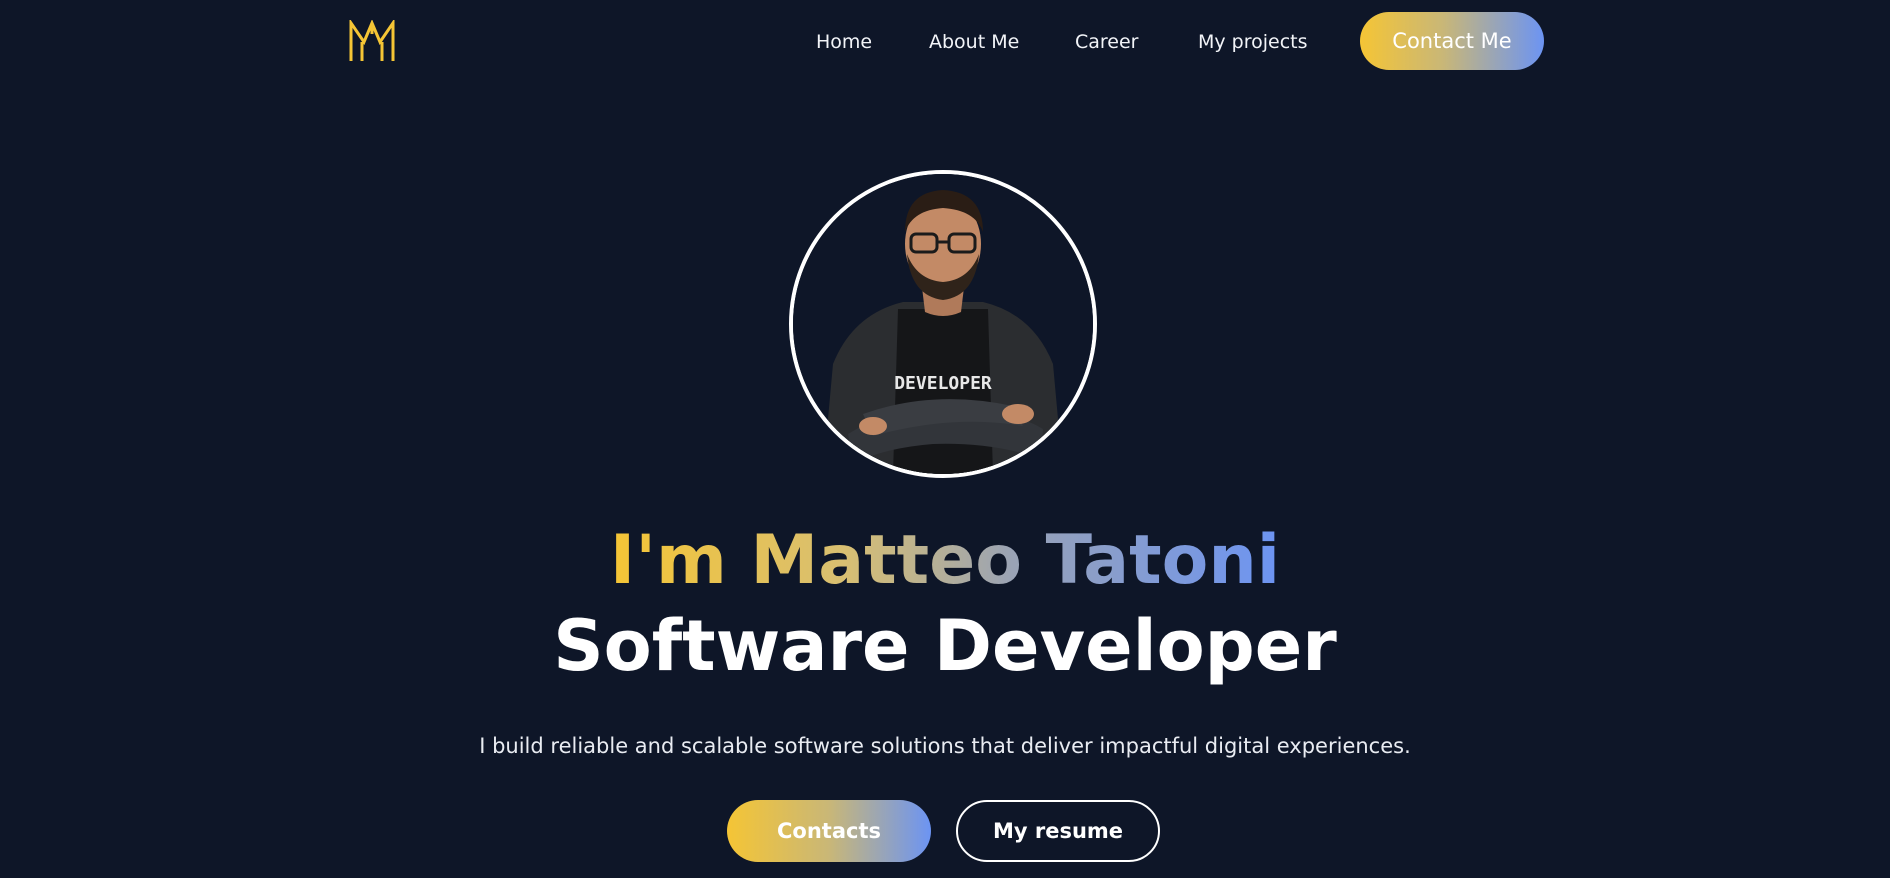  Describe the element at coordinates (1058, 831) in the screenshot. I see `resume-button: My resume` at that location.